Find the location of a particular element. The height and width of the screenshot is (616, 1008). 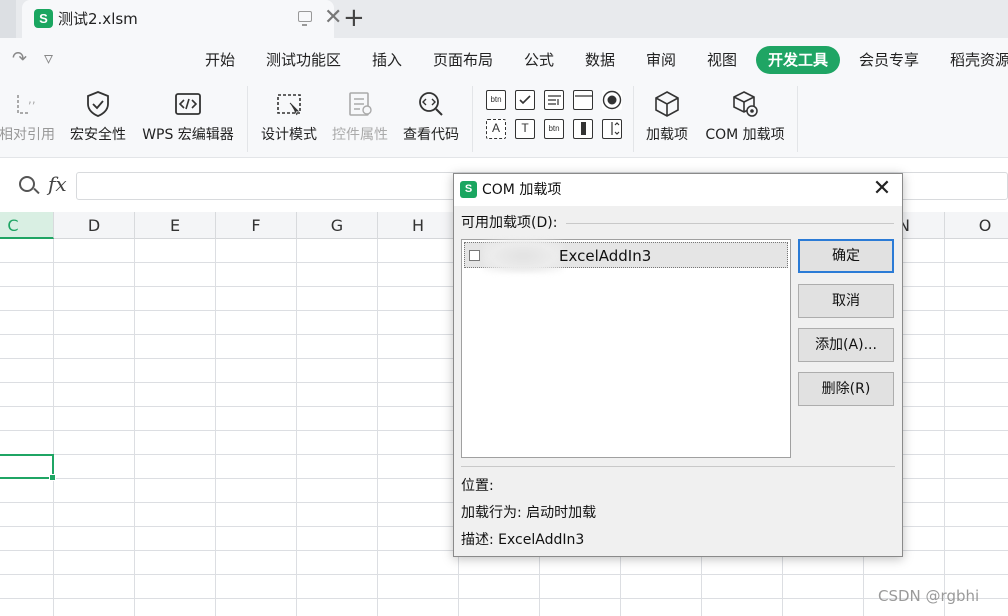

available-addins-label: 可用加载项(D): is located at coordinates (511, 223).